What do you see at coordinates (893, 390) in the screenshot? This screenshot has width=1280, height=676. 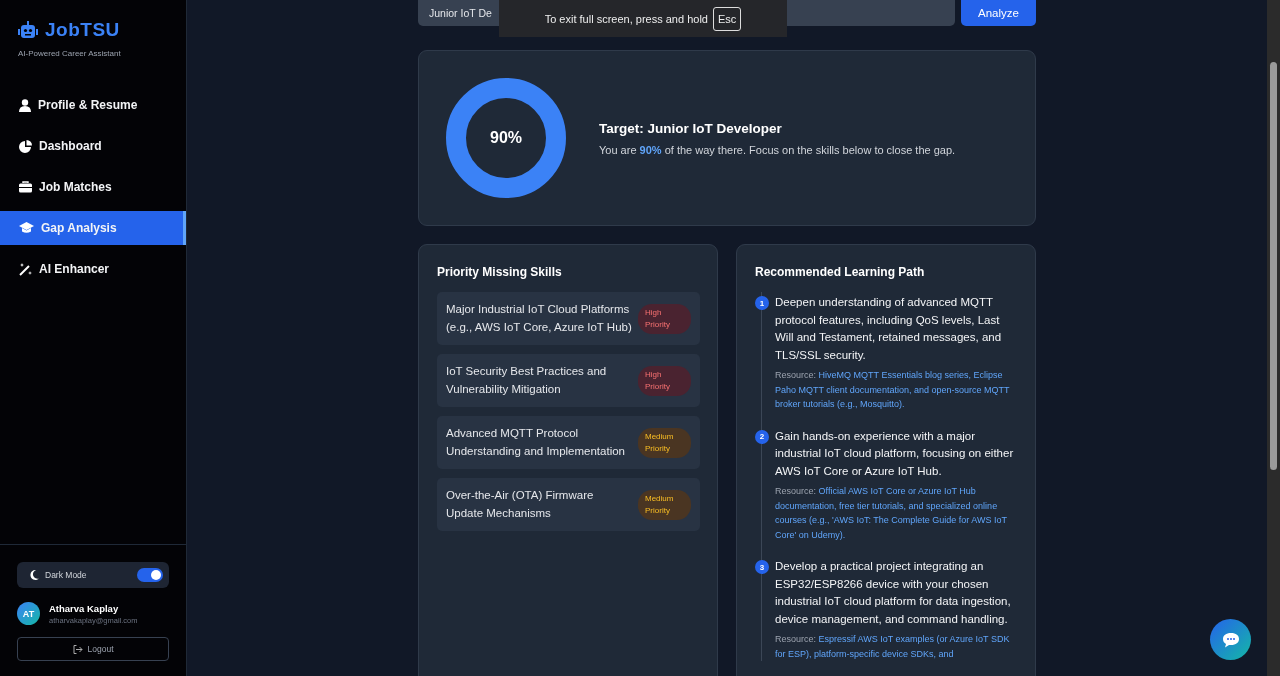 I see `resource-text: Resource: HiveMQ MQTT Essentials blog series, Eclipse Paho MQTT client documentation, and open-source MQTT broker tutorials (e.g., Mosquitto).` at bounding box center [893, 390].